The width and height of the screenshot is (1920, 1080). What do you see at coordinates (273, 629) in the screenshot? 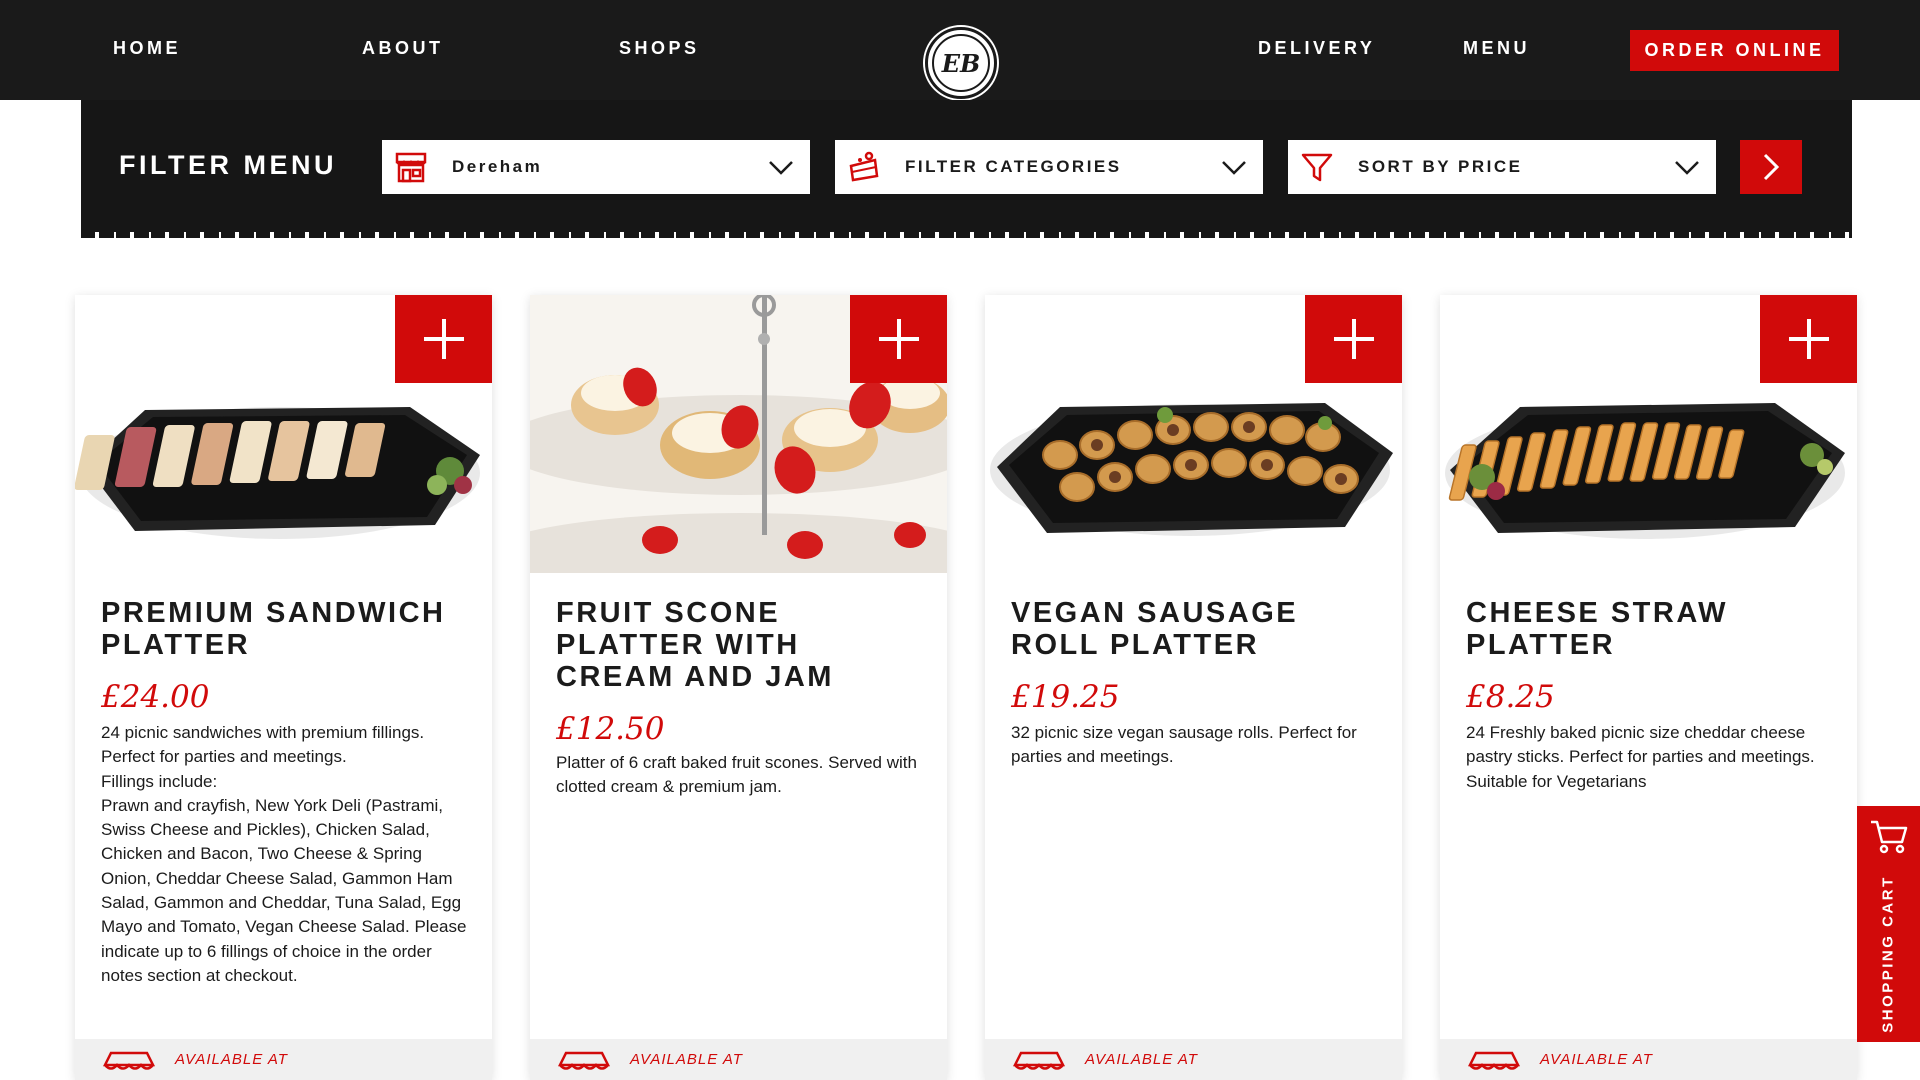
I see `product-title: PREMIUM SANDWICH PLATTER` at bounding box center [273, 629].